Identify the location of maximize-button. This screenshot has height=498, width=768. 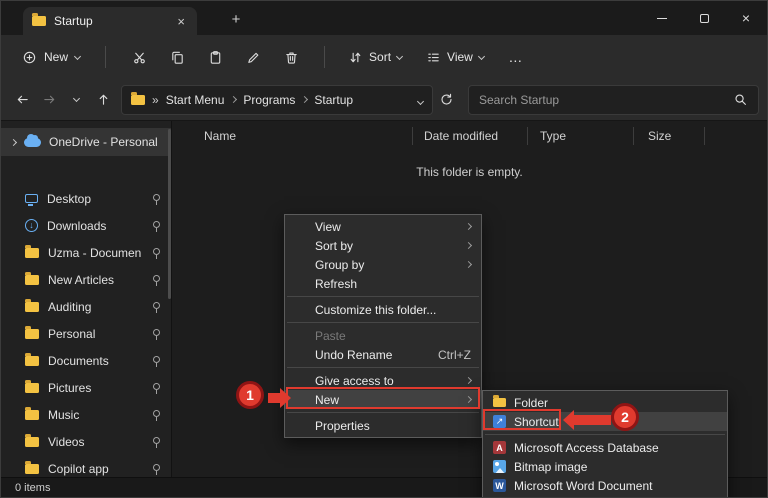
(704, 18).